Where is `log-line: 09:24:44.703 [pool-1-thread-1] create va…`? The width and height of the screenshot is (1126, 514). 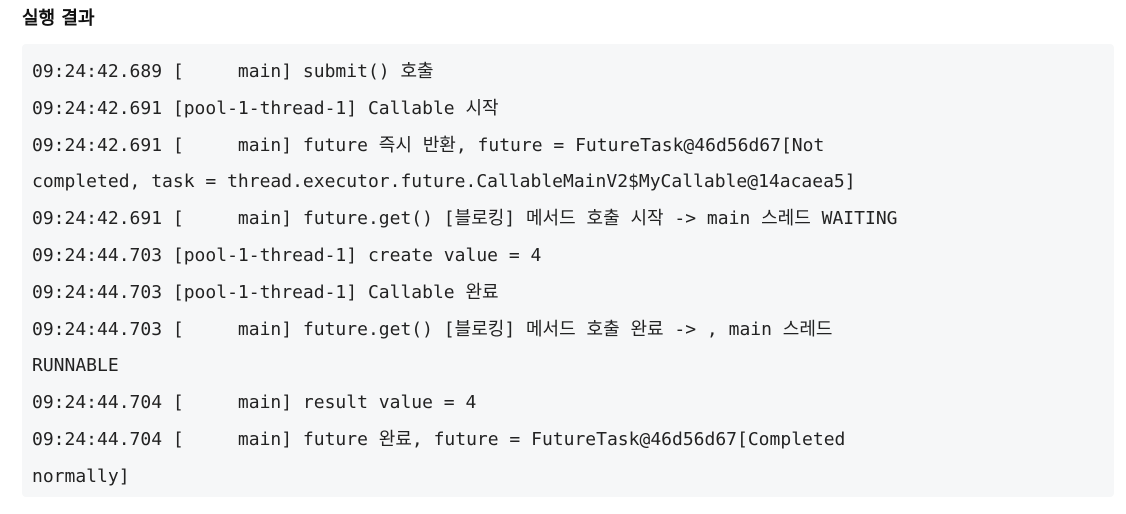 log-line: 09:24:44.703 [pool-1-thread-1] create va… is located at coordinates (287, 255).